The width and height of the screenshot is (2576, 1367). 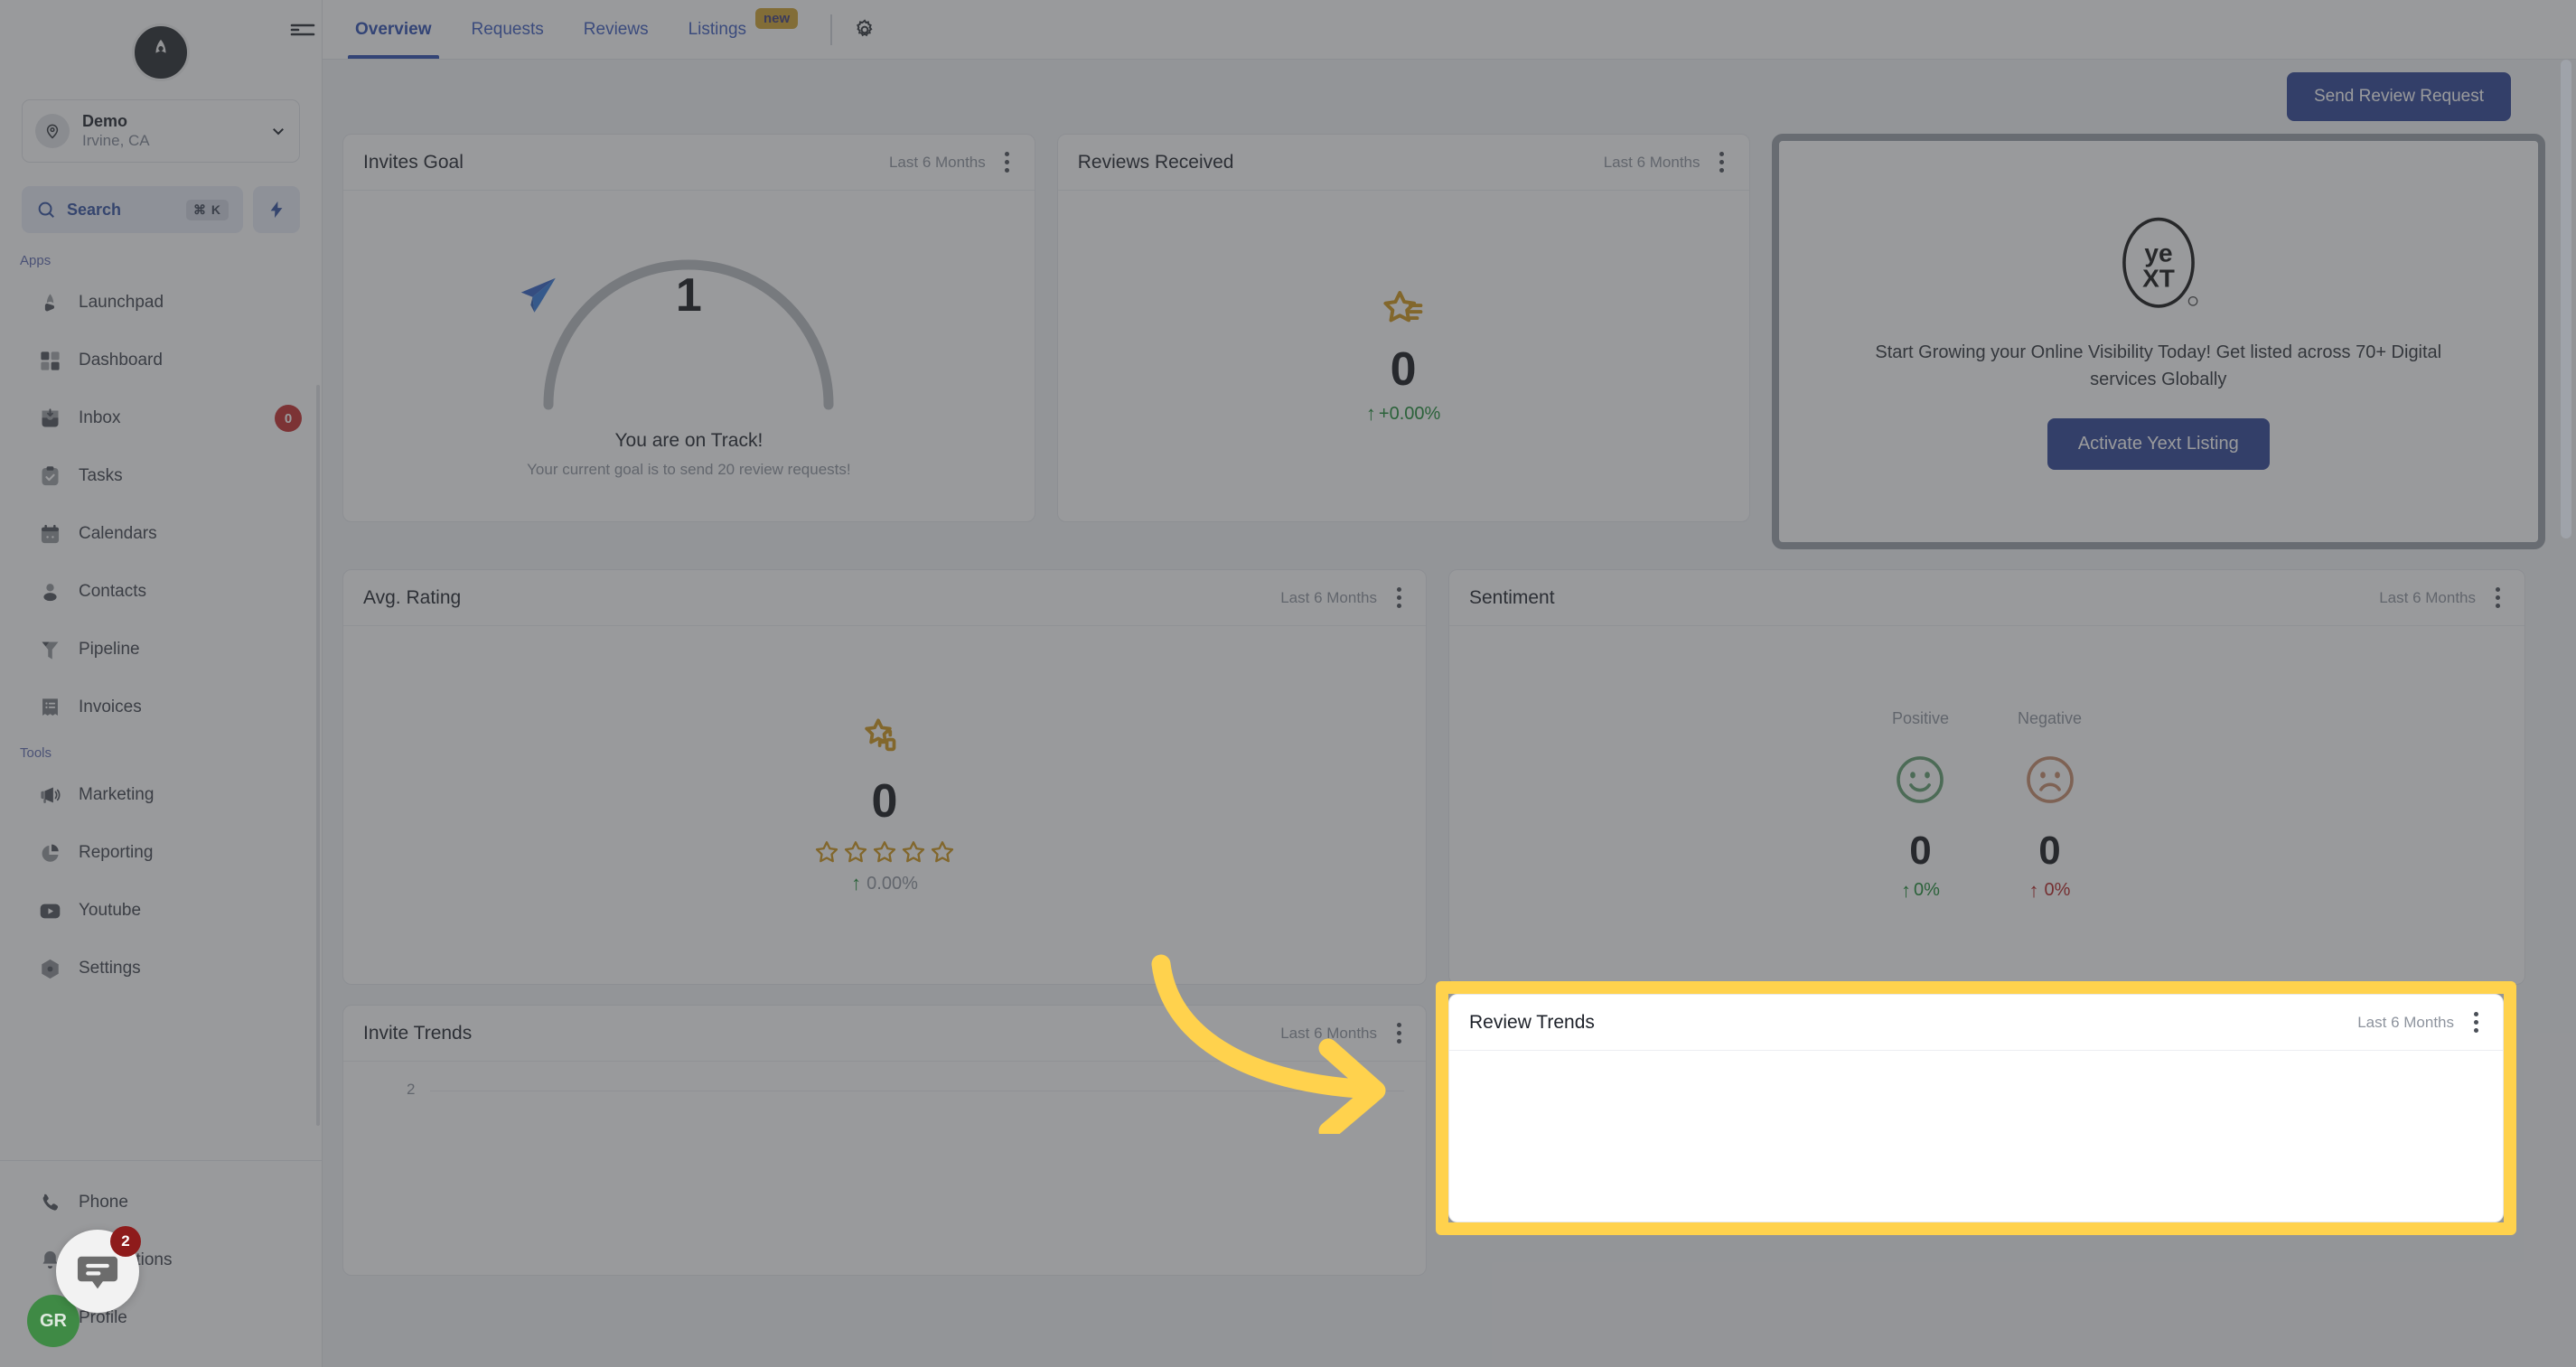 What do you see at coordinates (1370, 414) in the screenshot?
I see `arrow-up-icon: ↑` at bounding box center [1370, 414].